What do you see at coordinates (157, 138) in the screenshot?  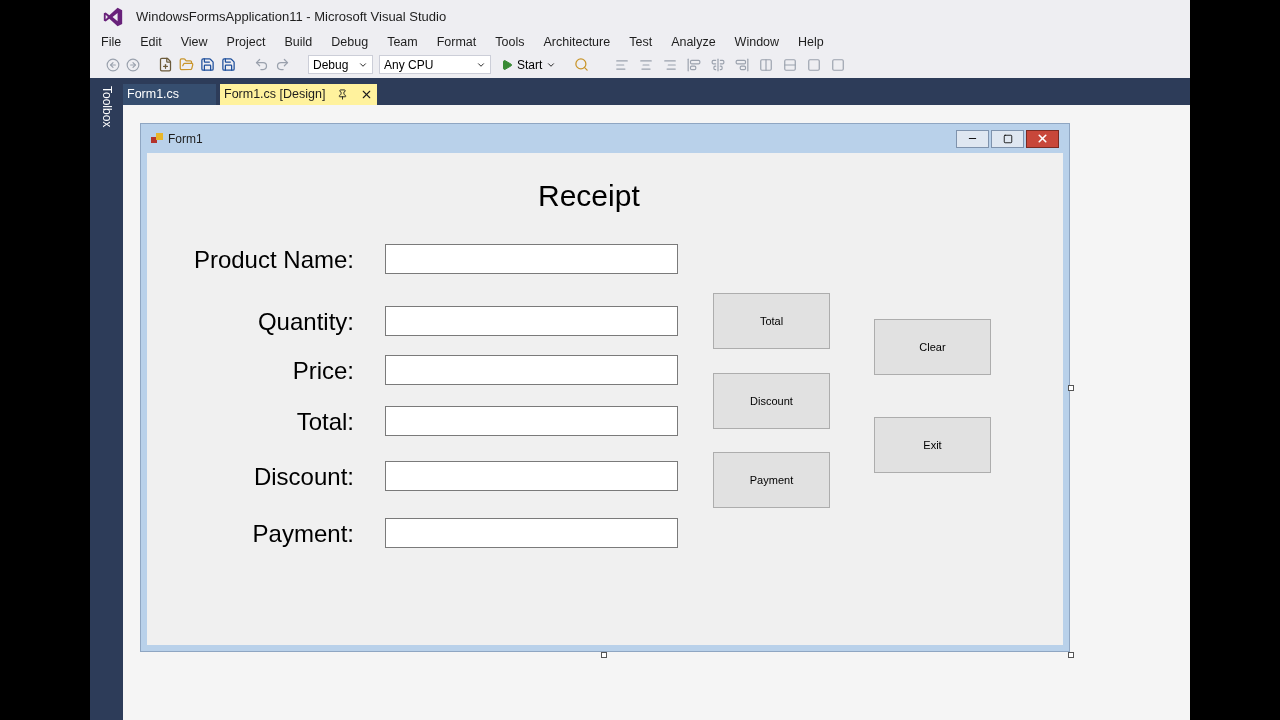 I see `form-icon` at bounding box center [157, 138].